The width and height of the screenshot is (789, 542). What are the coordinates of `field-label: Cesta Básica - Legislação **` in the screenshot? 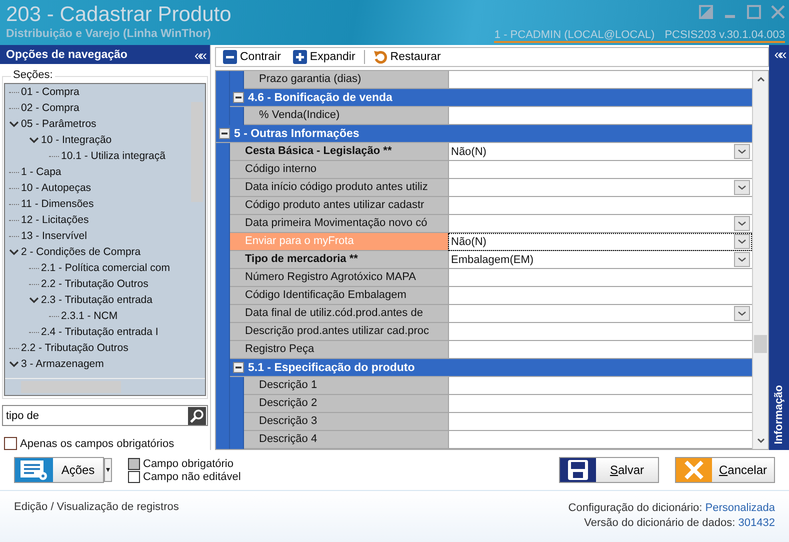 It's located at (339, 152).